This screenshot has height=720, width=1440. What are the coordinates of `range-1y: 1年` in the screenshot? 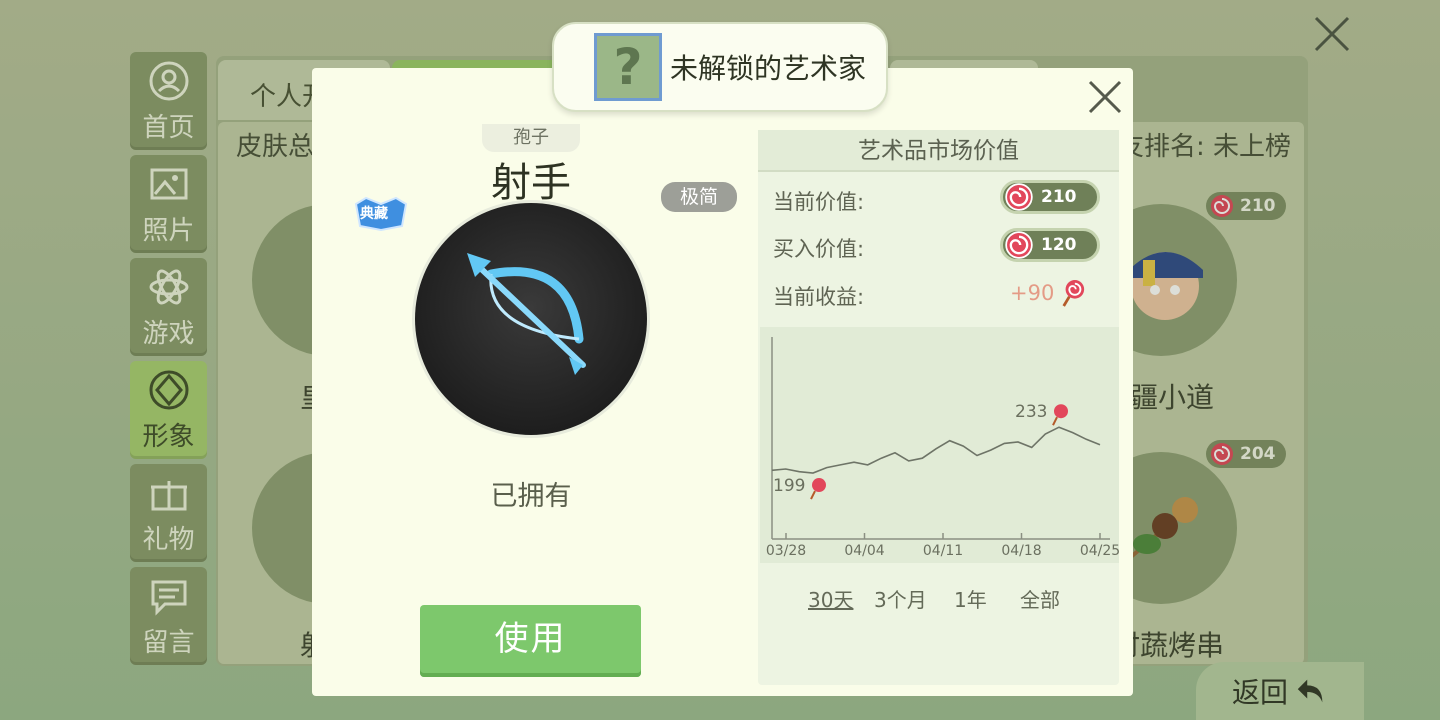 It's located at (970, 598).